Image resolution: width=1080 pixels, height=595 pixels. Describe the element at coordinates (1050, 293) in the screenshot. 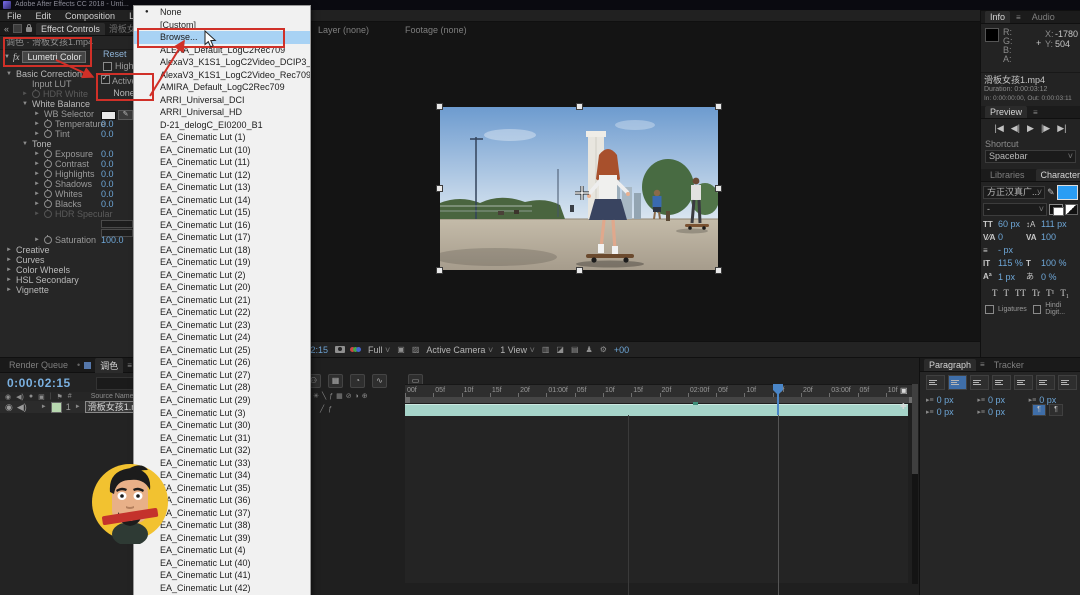

I see `type-style-button: T¹` at that location.